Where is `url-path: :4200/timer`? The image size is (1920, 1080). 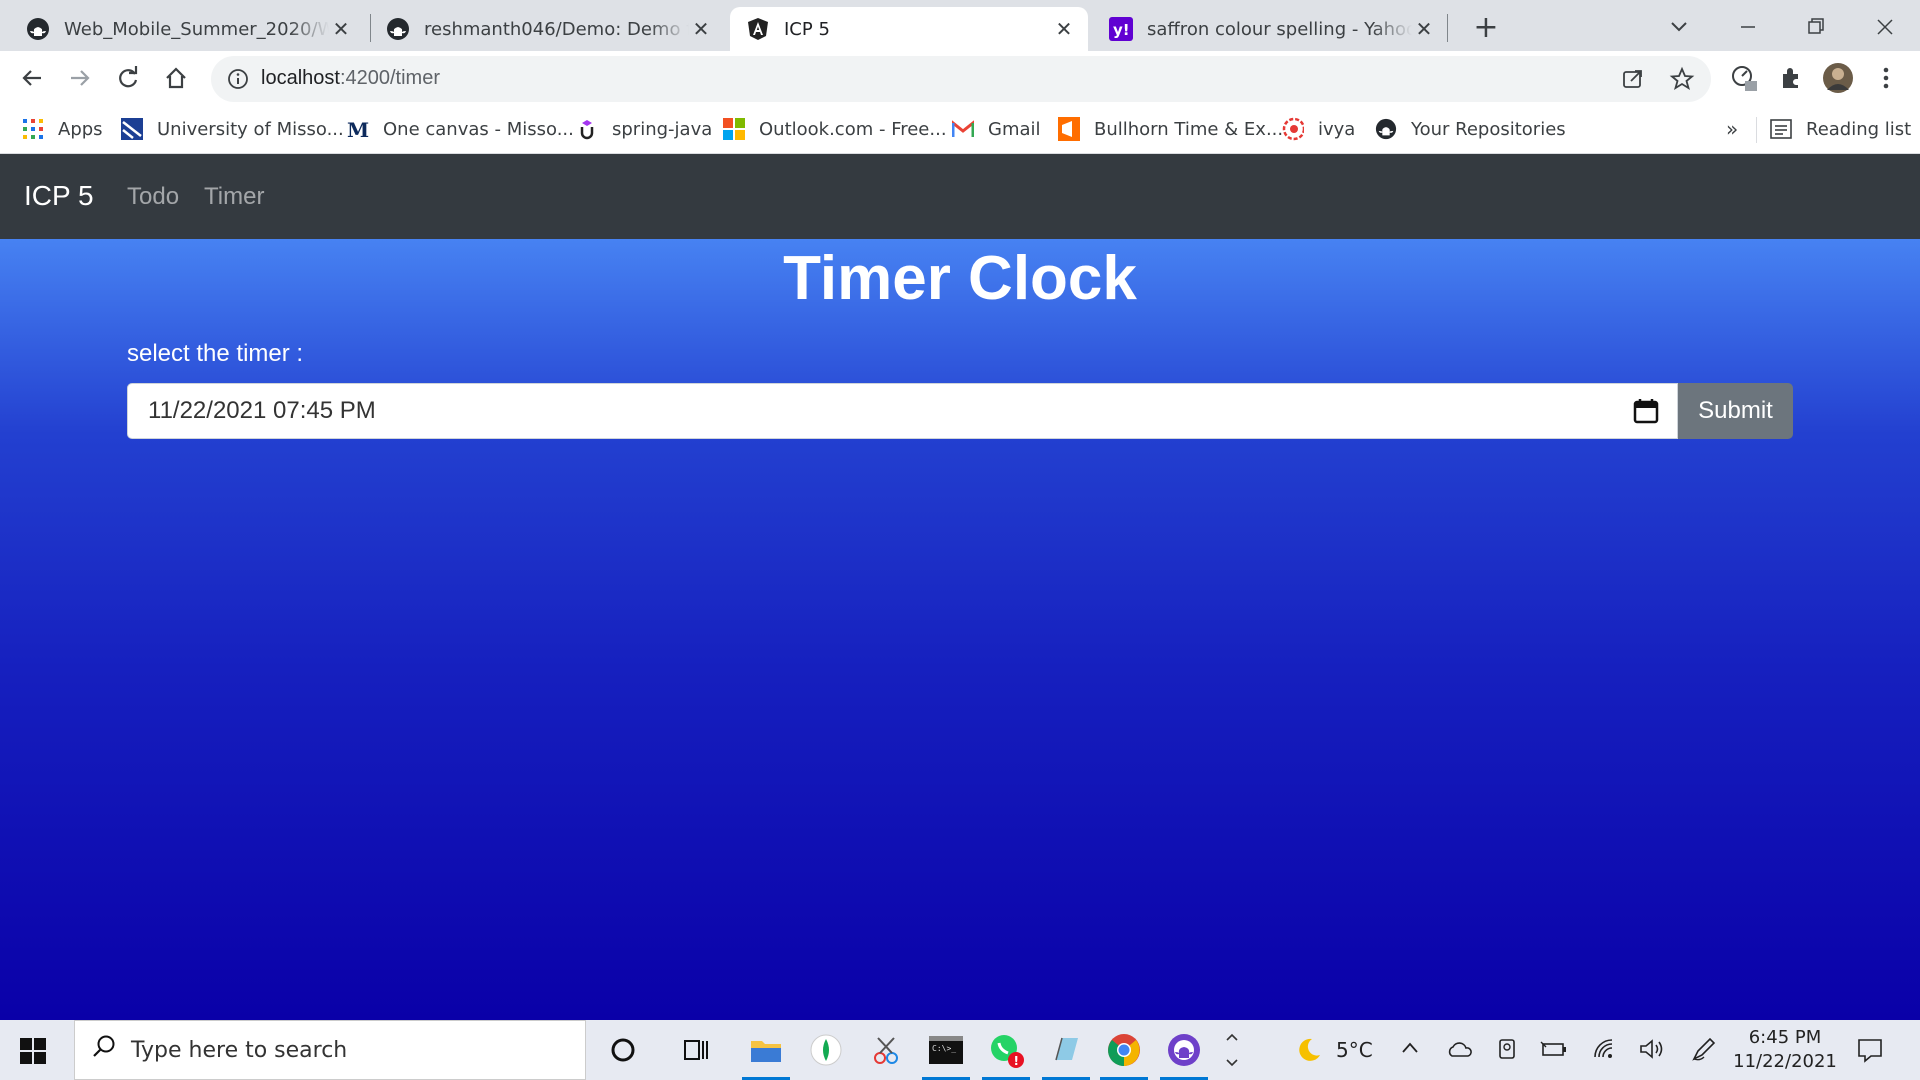 url-path: :4200/timer is located at coordinates (389, 78).